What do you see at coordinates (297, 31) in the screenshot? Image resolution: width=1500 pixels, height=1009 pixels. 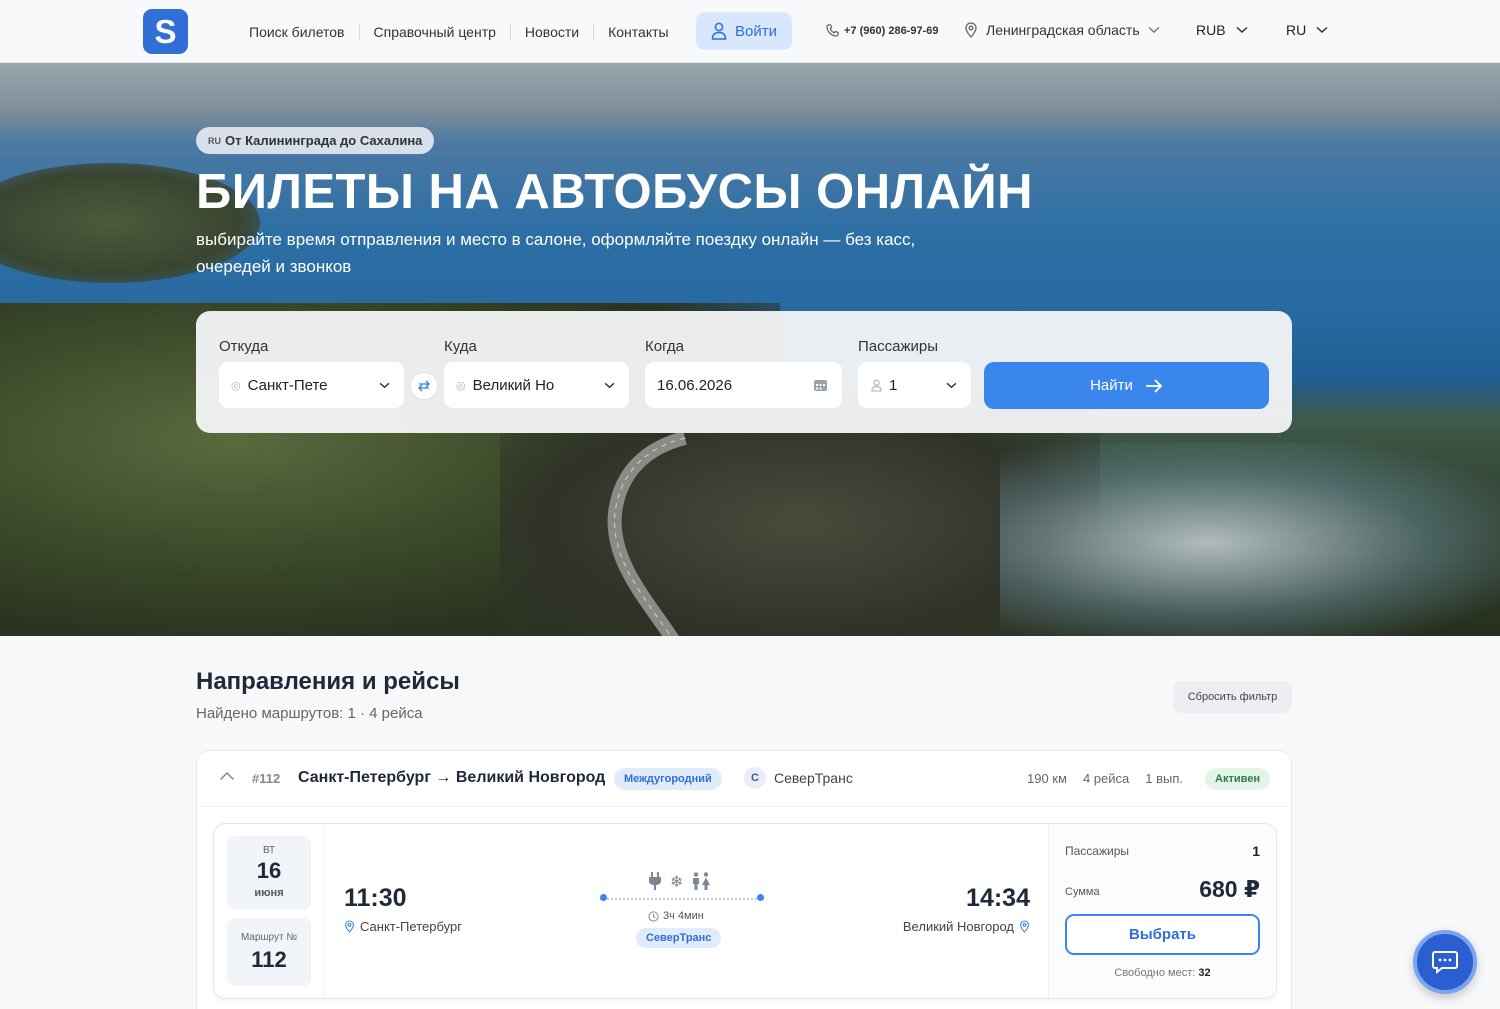 I see `nav-ticket-search: Поиск билетов` at bounding box center [297, 31].